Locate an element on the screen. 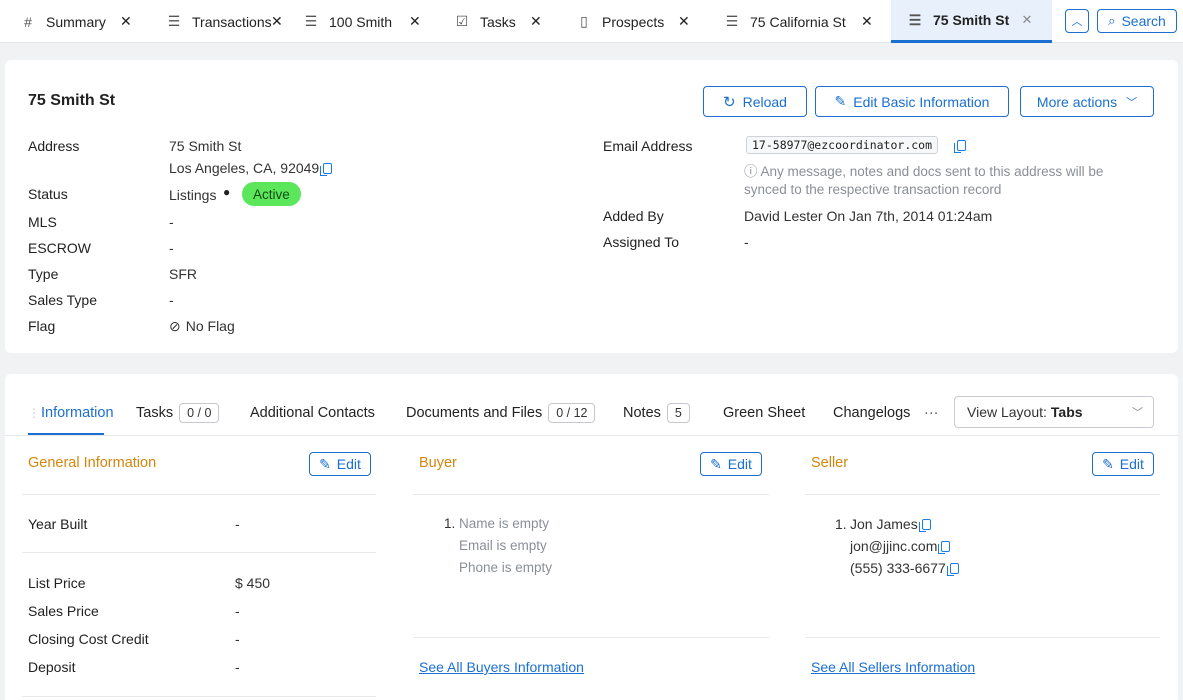  see-all-buyers-link: See All Buyers Information is located at coordinates (501, 667).